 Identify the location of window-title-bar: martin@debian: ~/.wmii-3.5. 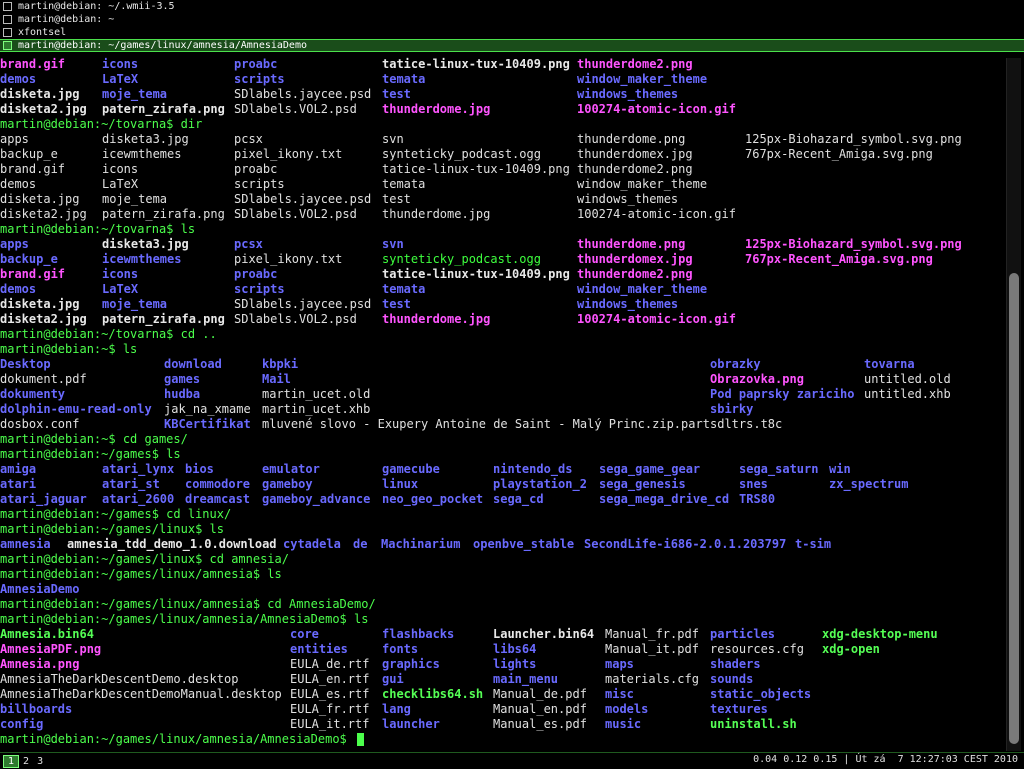
(512, 6).